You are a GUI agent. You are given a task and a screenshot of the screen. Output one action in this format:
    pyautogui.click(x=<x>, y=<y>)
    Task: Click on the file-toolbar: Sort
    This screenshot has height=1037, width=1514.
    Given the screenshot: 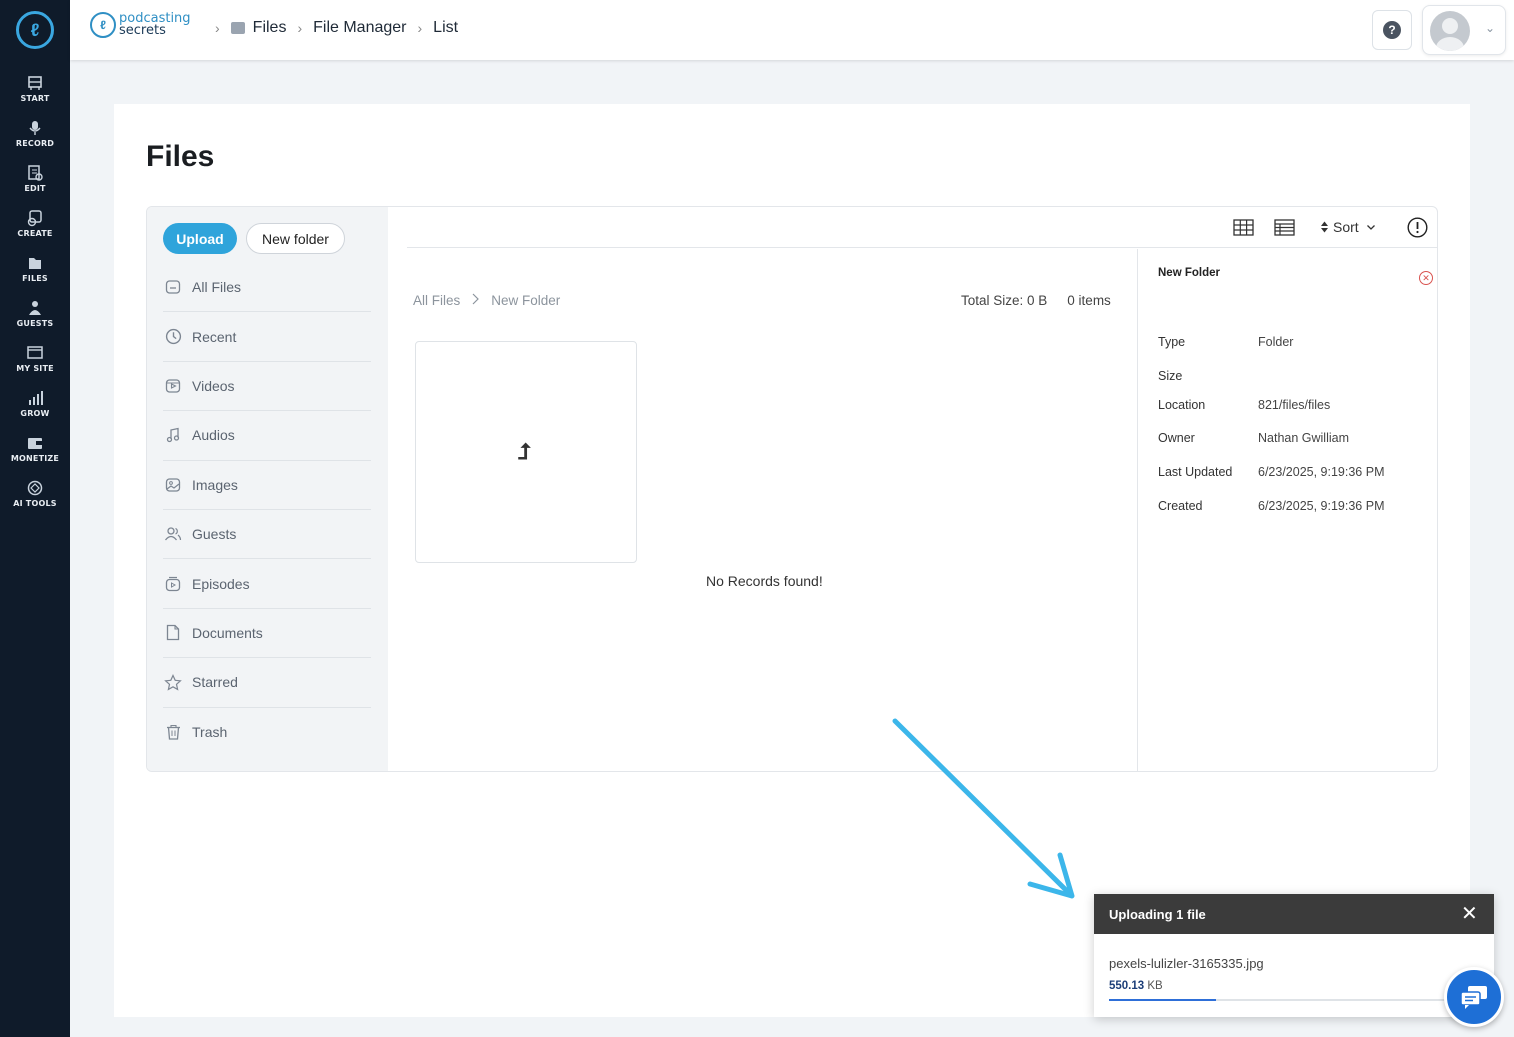 What is the action you would take?
    pyautogui.click(x=922, y=227)
    